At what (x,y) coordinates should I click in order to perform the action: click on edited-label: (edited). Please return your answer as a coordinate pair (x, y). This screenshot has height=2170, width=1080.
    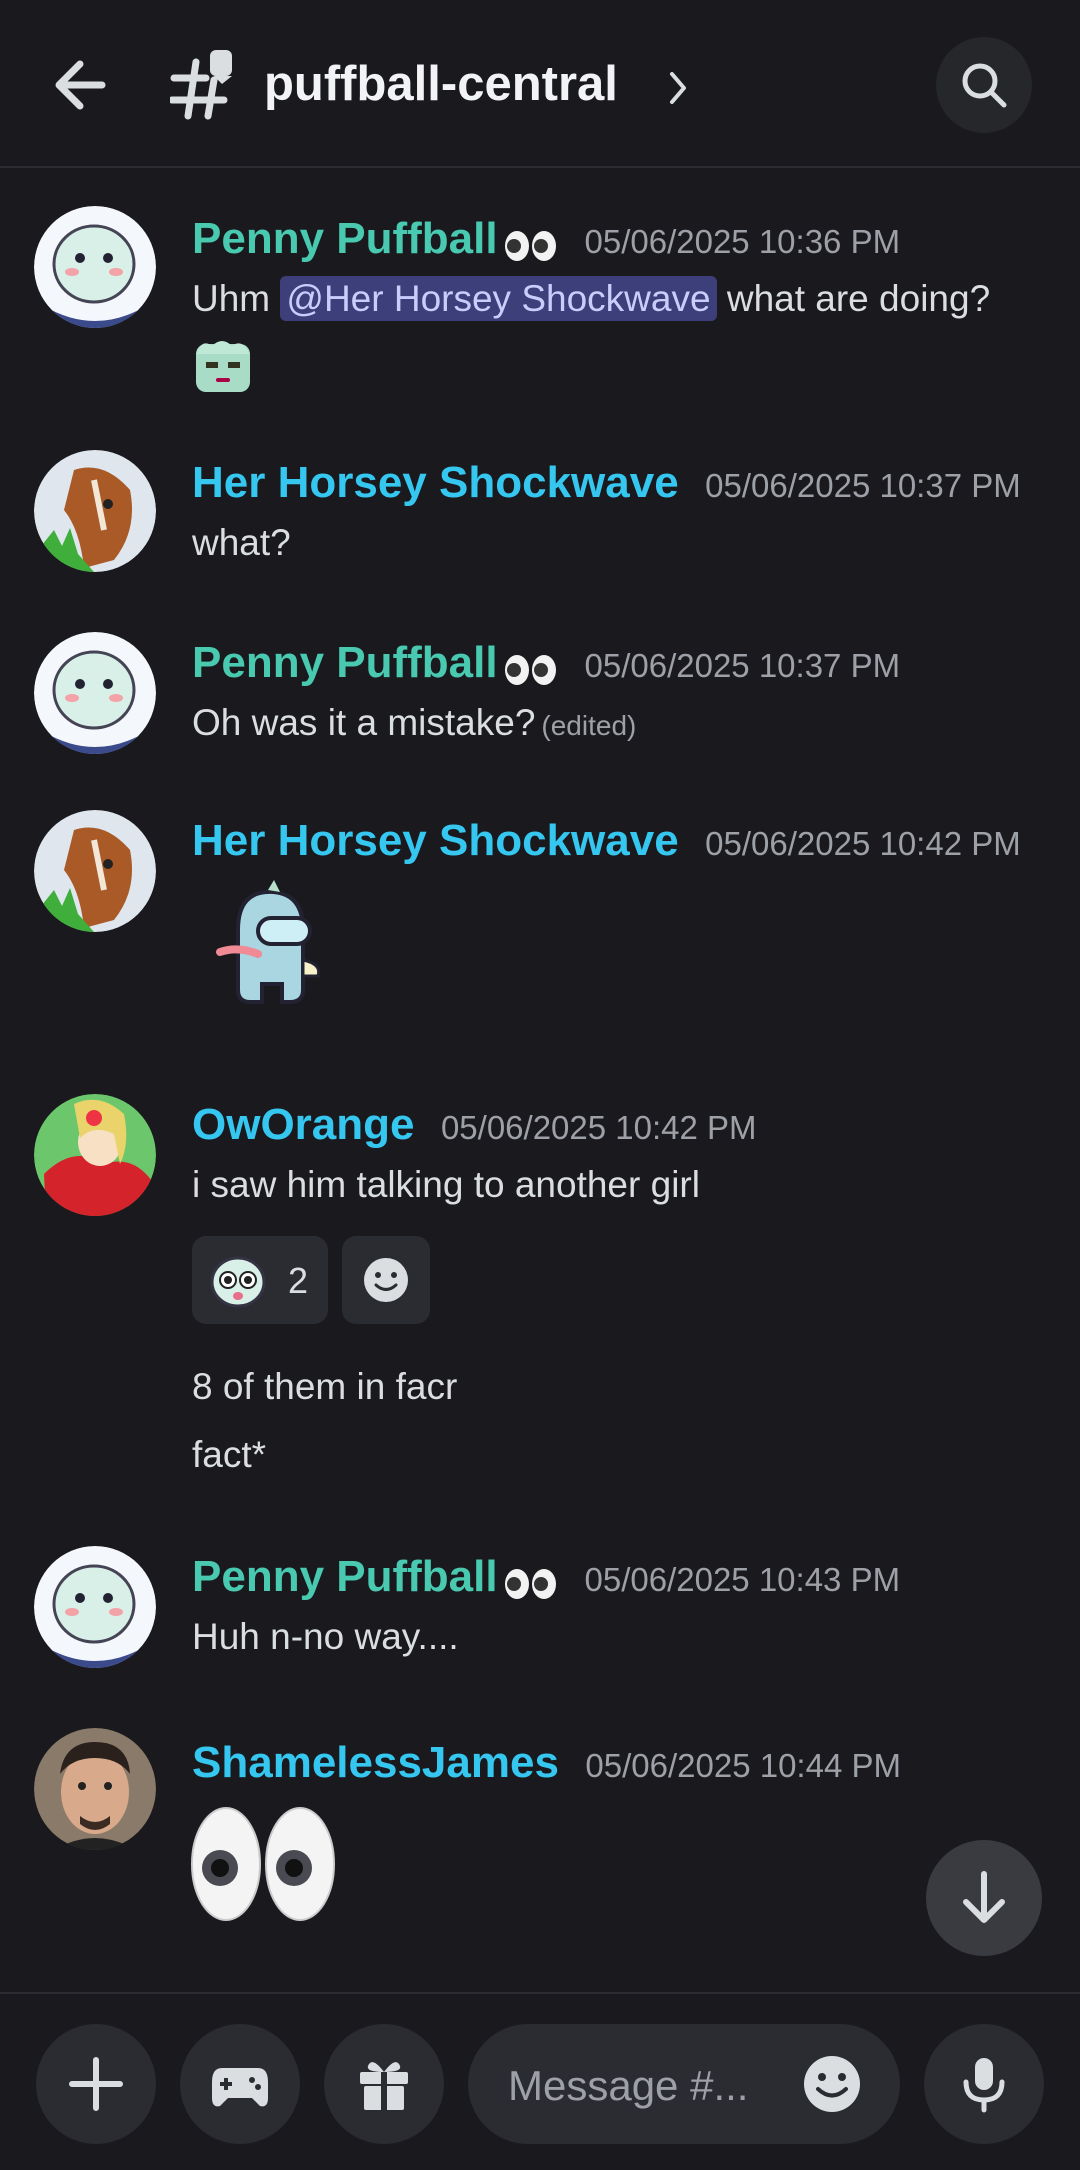
    Looking at the image, I should click on (589, 725).